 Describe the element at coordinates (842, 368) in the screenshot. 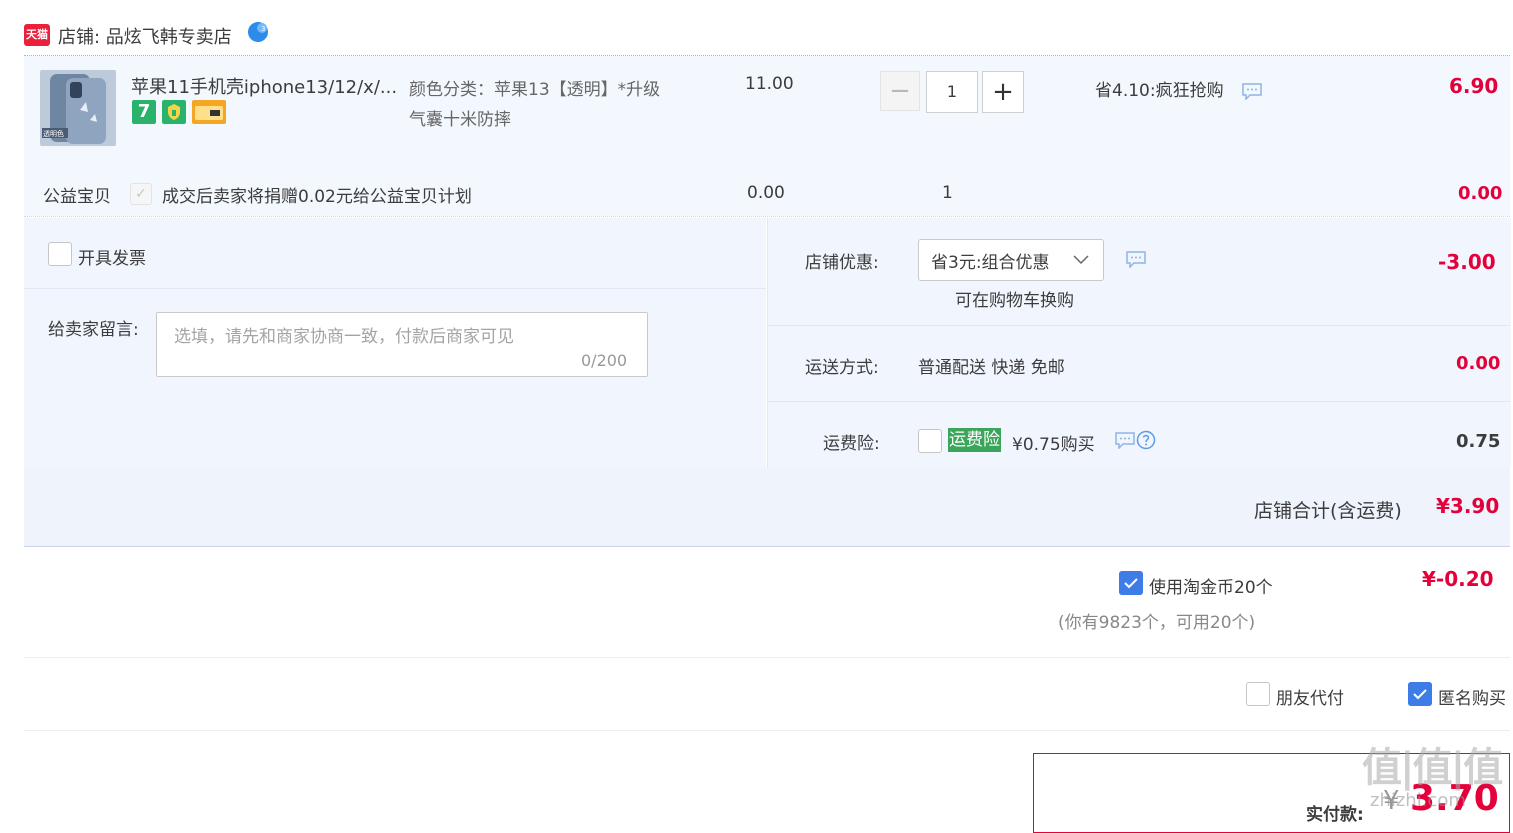

I see `shipping-method-label: 运送方式:` at that location.